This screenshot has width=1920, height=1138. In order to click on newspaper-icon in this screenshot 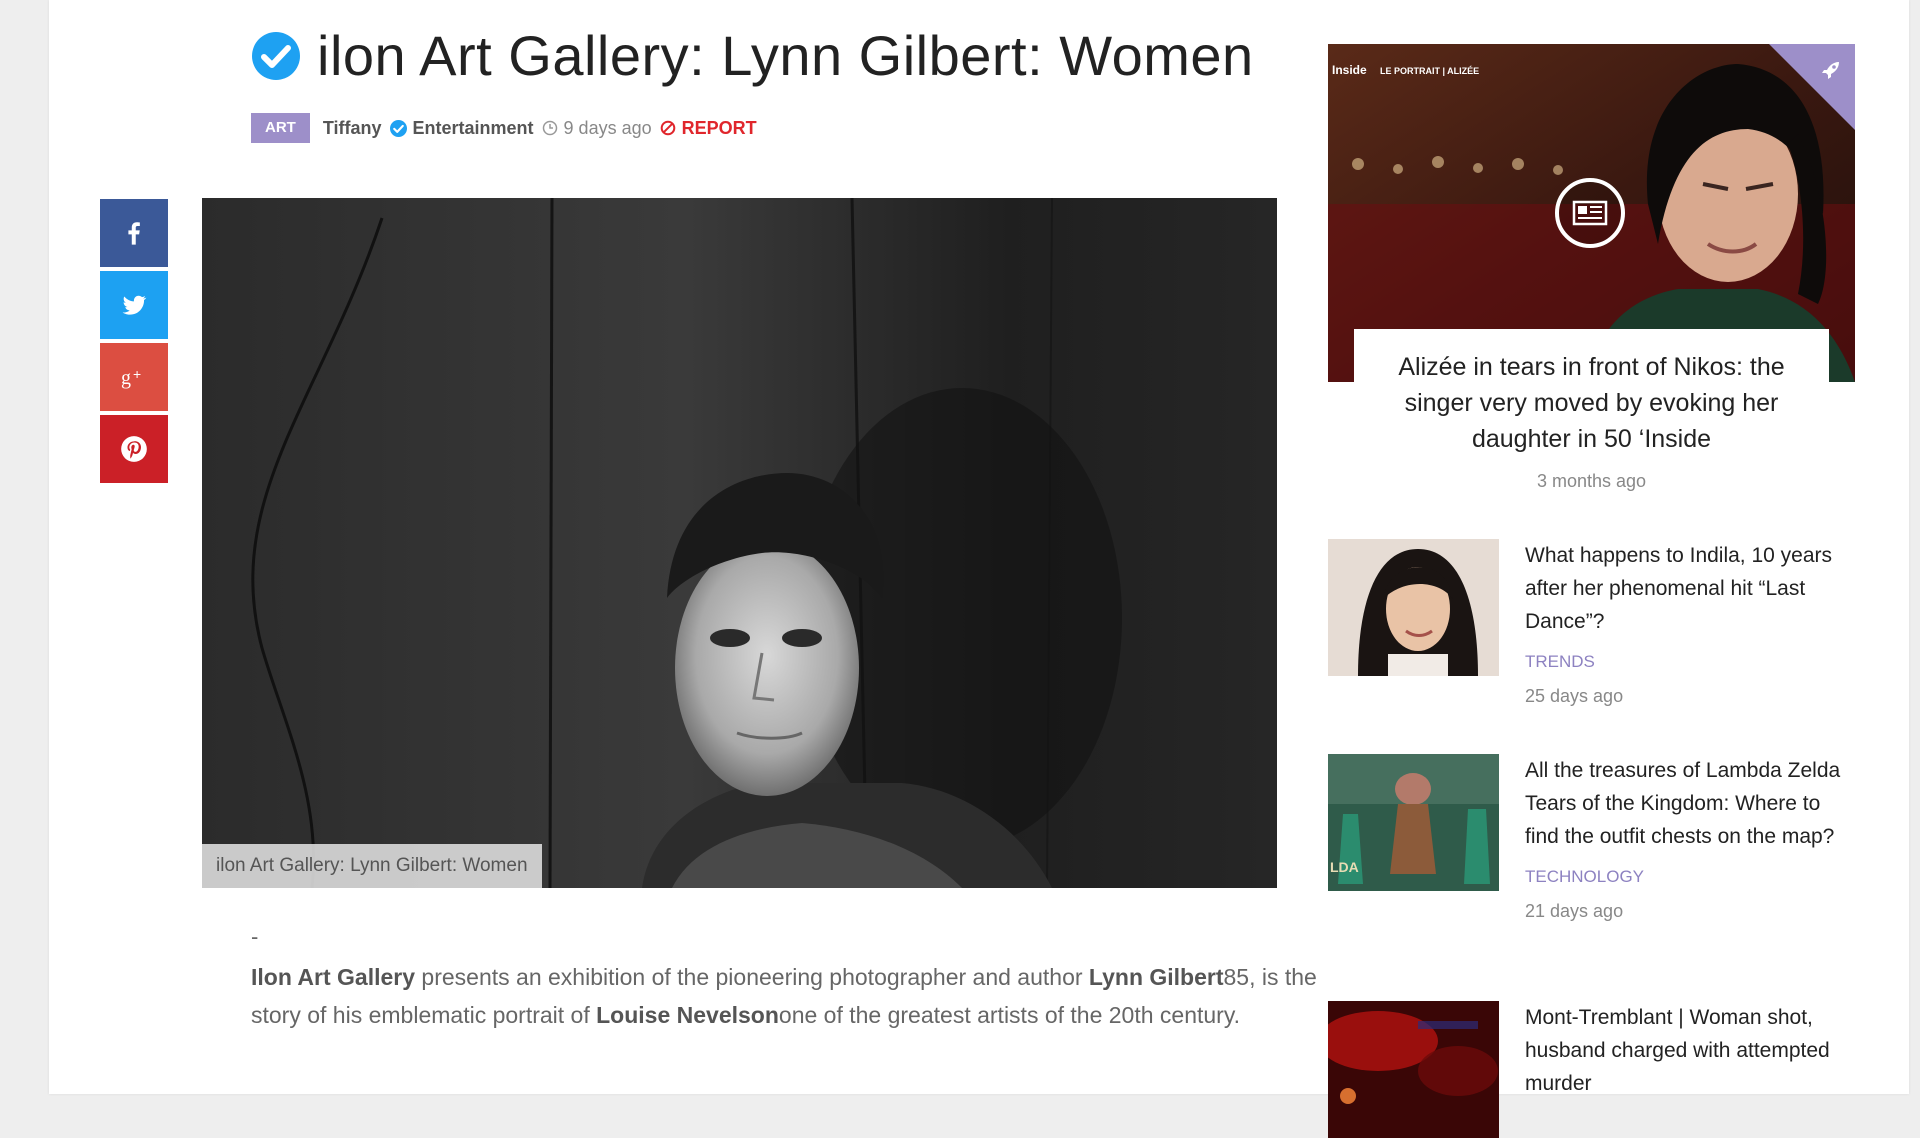, I will do `click(1590, 213)`.